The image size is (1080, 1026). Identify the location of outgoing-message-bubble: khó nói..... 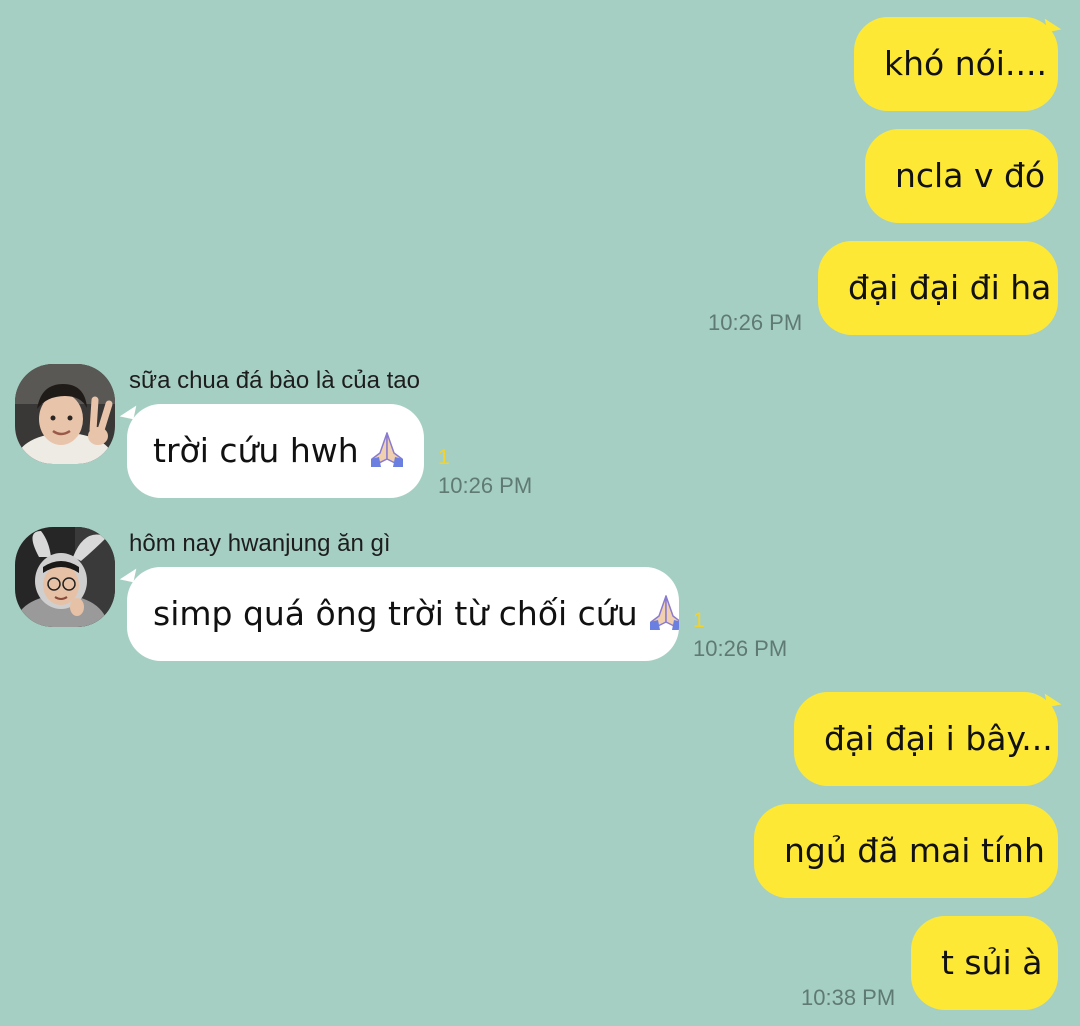
(956, 64).